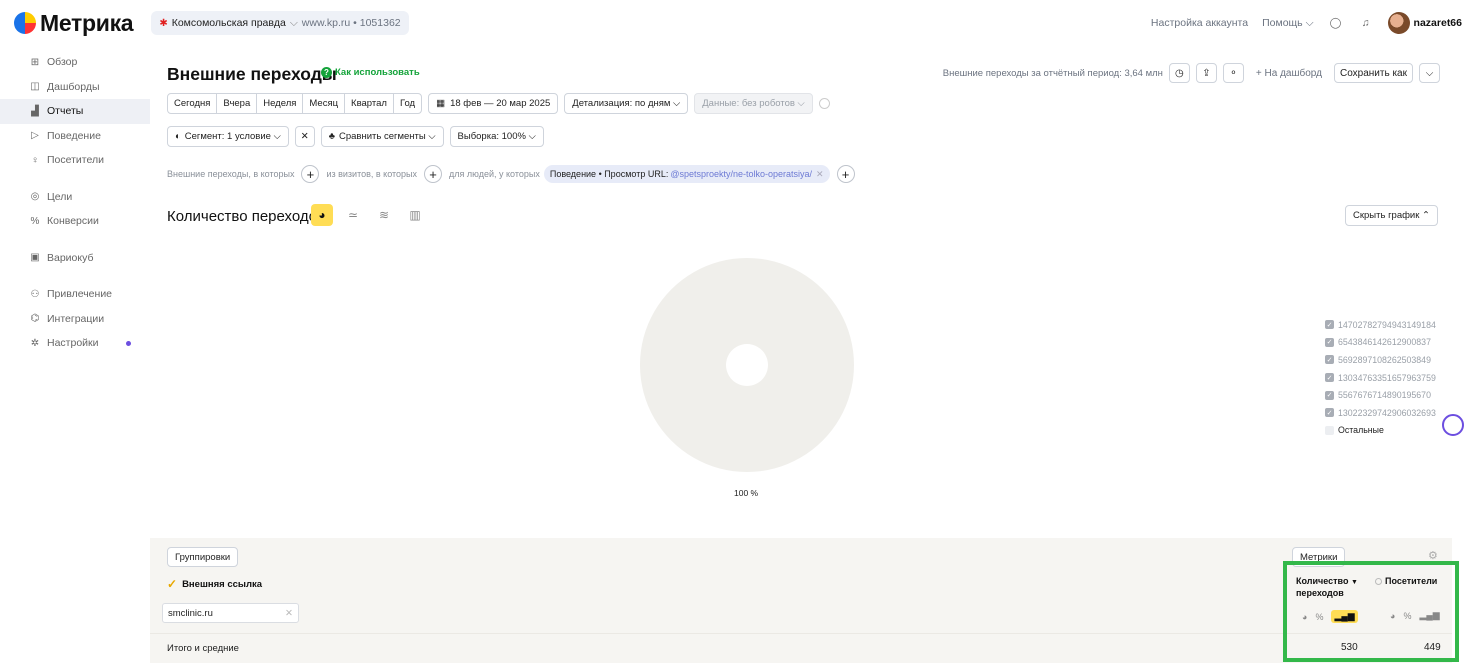  What do you see at coordinates (75, 258) in the screenshot?
I see `sidebar-item-variocube: ▣ Вариокуб` at bounding box center [75, 258].